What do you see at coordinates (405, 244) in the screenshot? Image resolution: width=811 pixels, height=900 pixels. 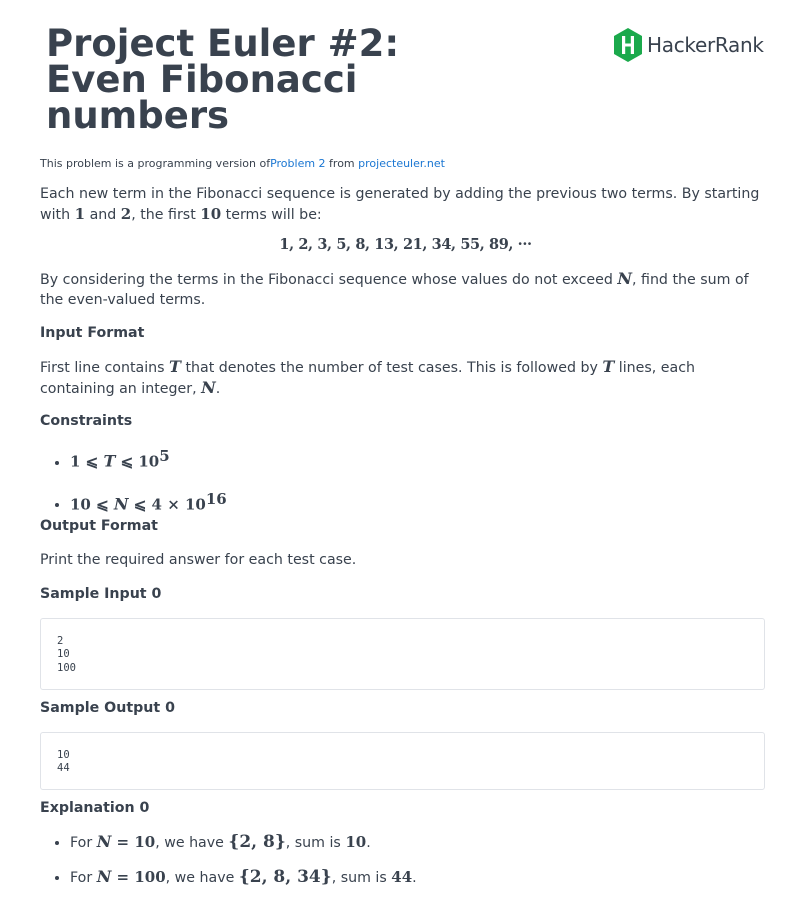 I see `fibonacci-sequence: 1, 2, 3, 5, 8, 13, 21, 34, 55, 89, ···` at bounding box center [405, 244].